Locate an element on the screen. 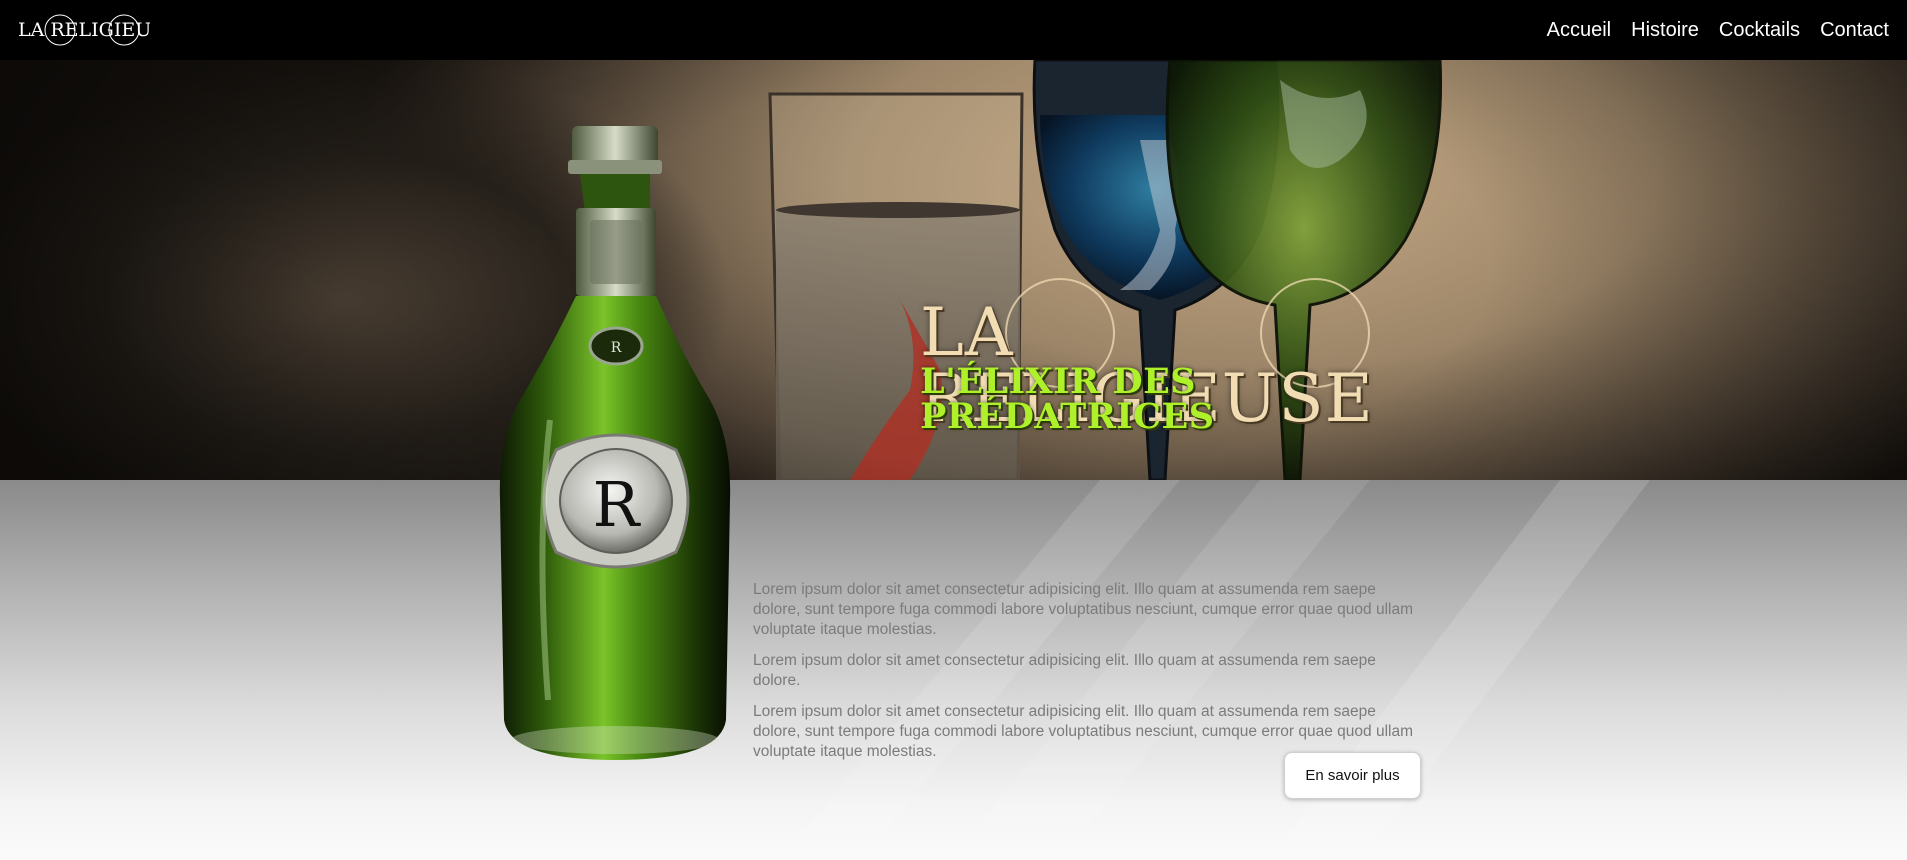 This screenshot has height=860, width=1907. logo-text: LA RELIGIEUSE is located at coordinates (84, 30).